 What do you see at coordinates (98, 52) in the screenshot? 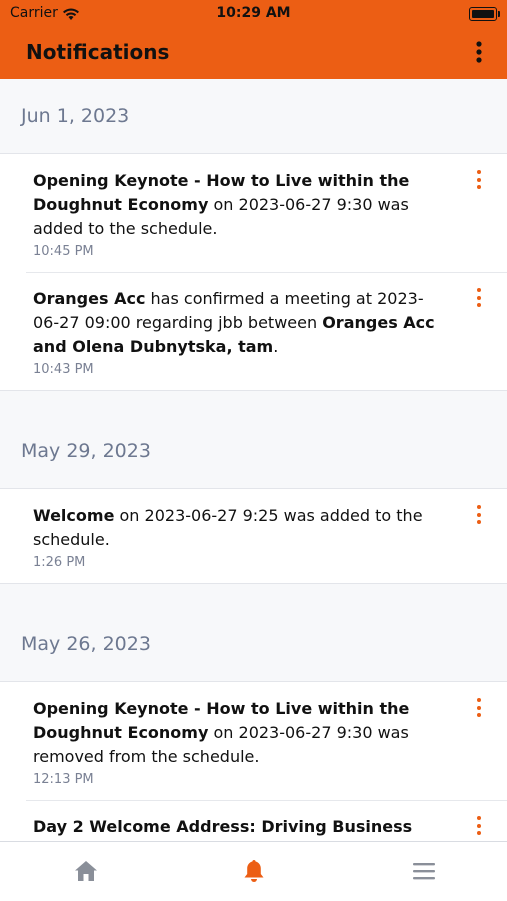
I see `page-title: Notifications` at bounding box center [98, 52].